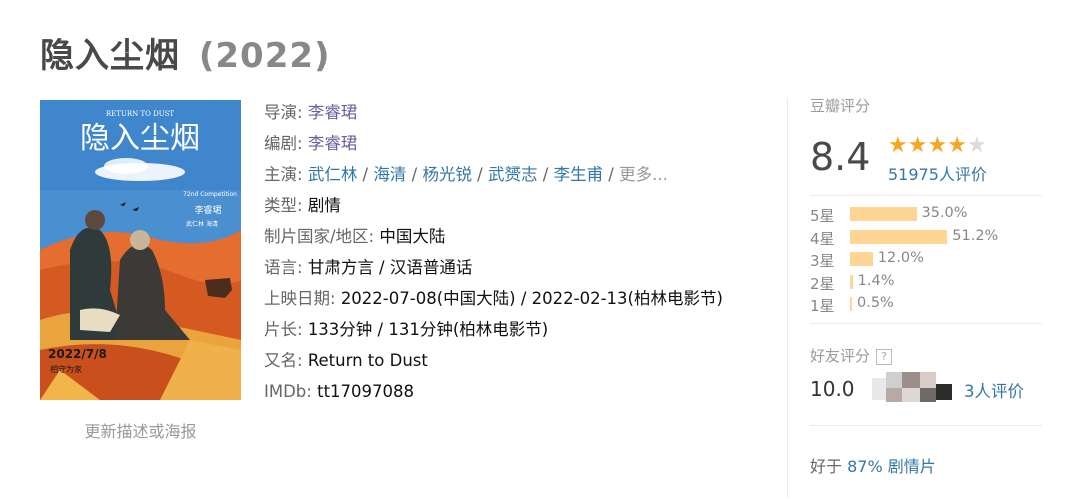 The image size is (1080, 500). I want to click on language-label: 语言:, so click(283, 267).